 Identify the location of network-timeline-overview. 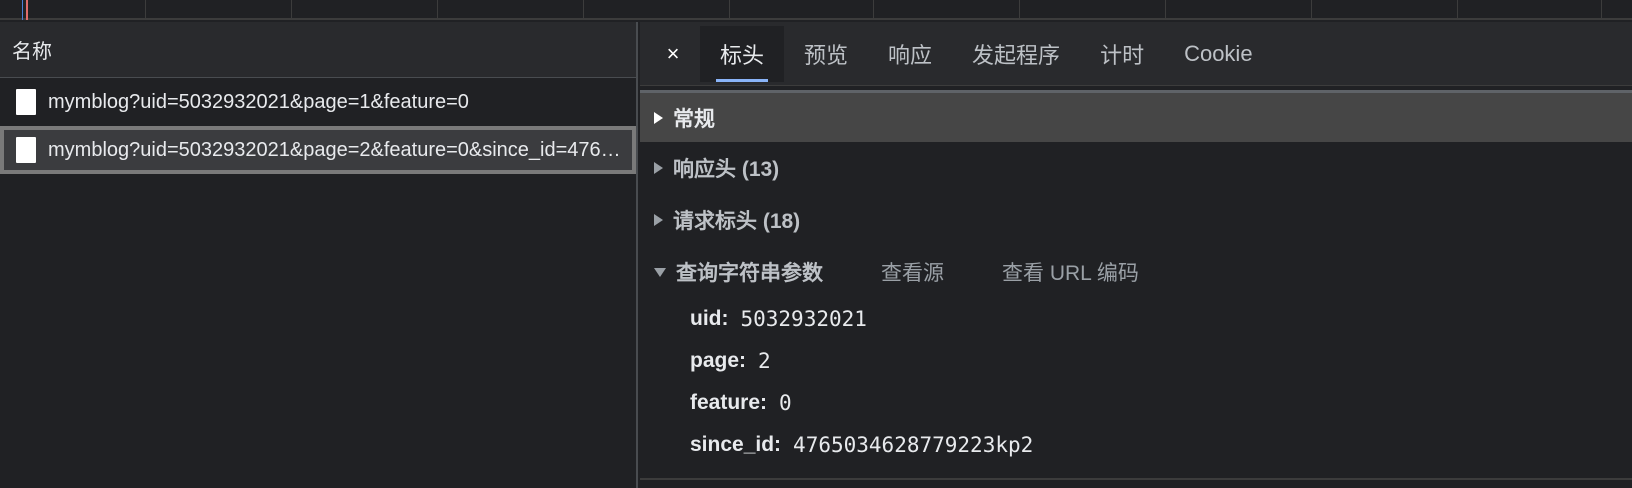
(816, 10).